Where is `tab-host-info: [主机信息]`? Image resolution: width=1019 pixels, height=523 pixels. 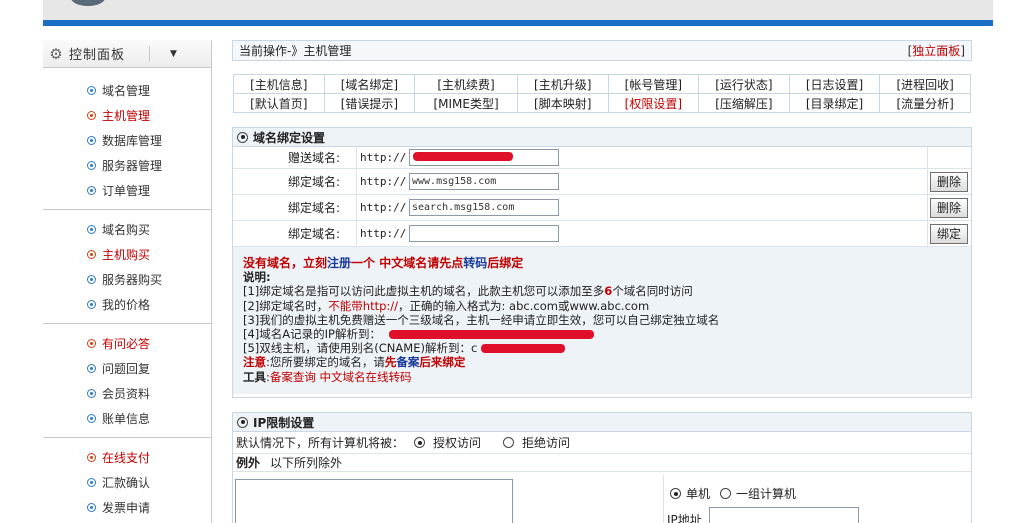 tab-host-info: [主机信息] is located at coordinates (279, 84).